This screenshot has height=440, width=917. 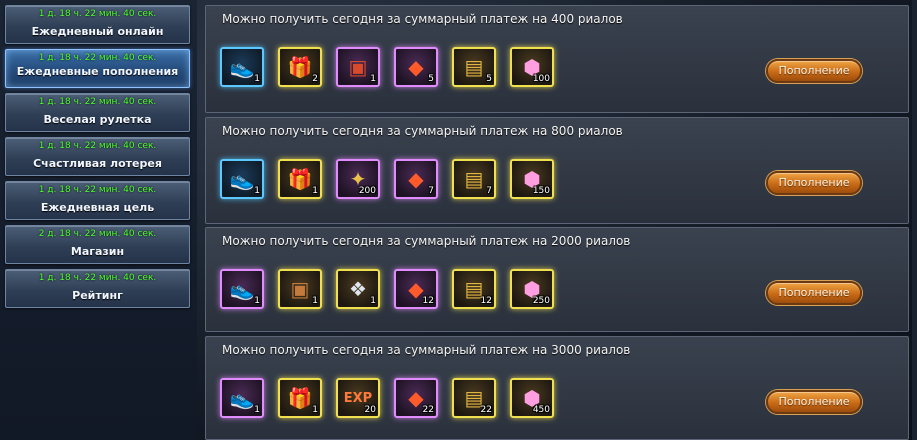 What do you see at coordinates (97, 288) in the screenshot?
I see `sidebar-item-rating: 1 д. 18 ч. 22 мин. 40 сек. Рейтинг` at bounding box center [97, 288].